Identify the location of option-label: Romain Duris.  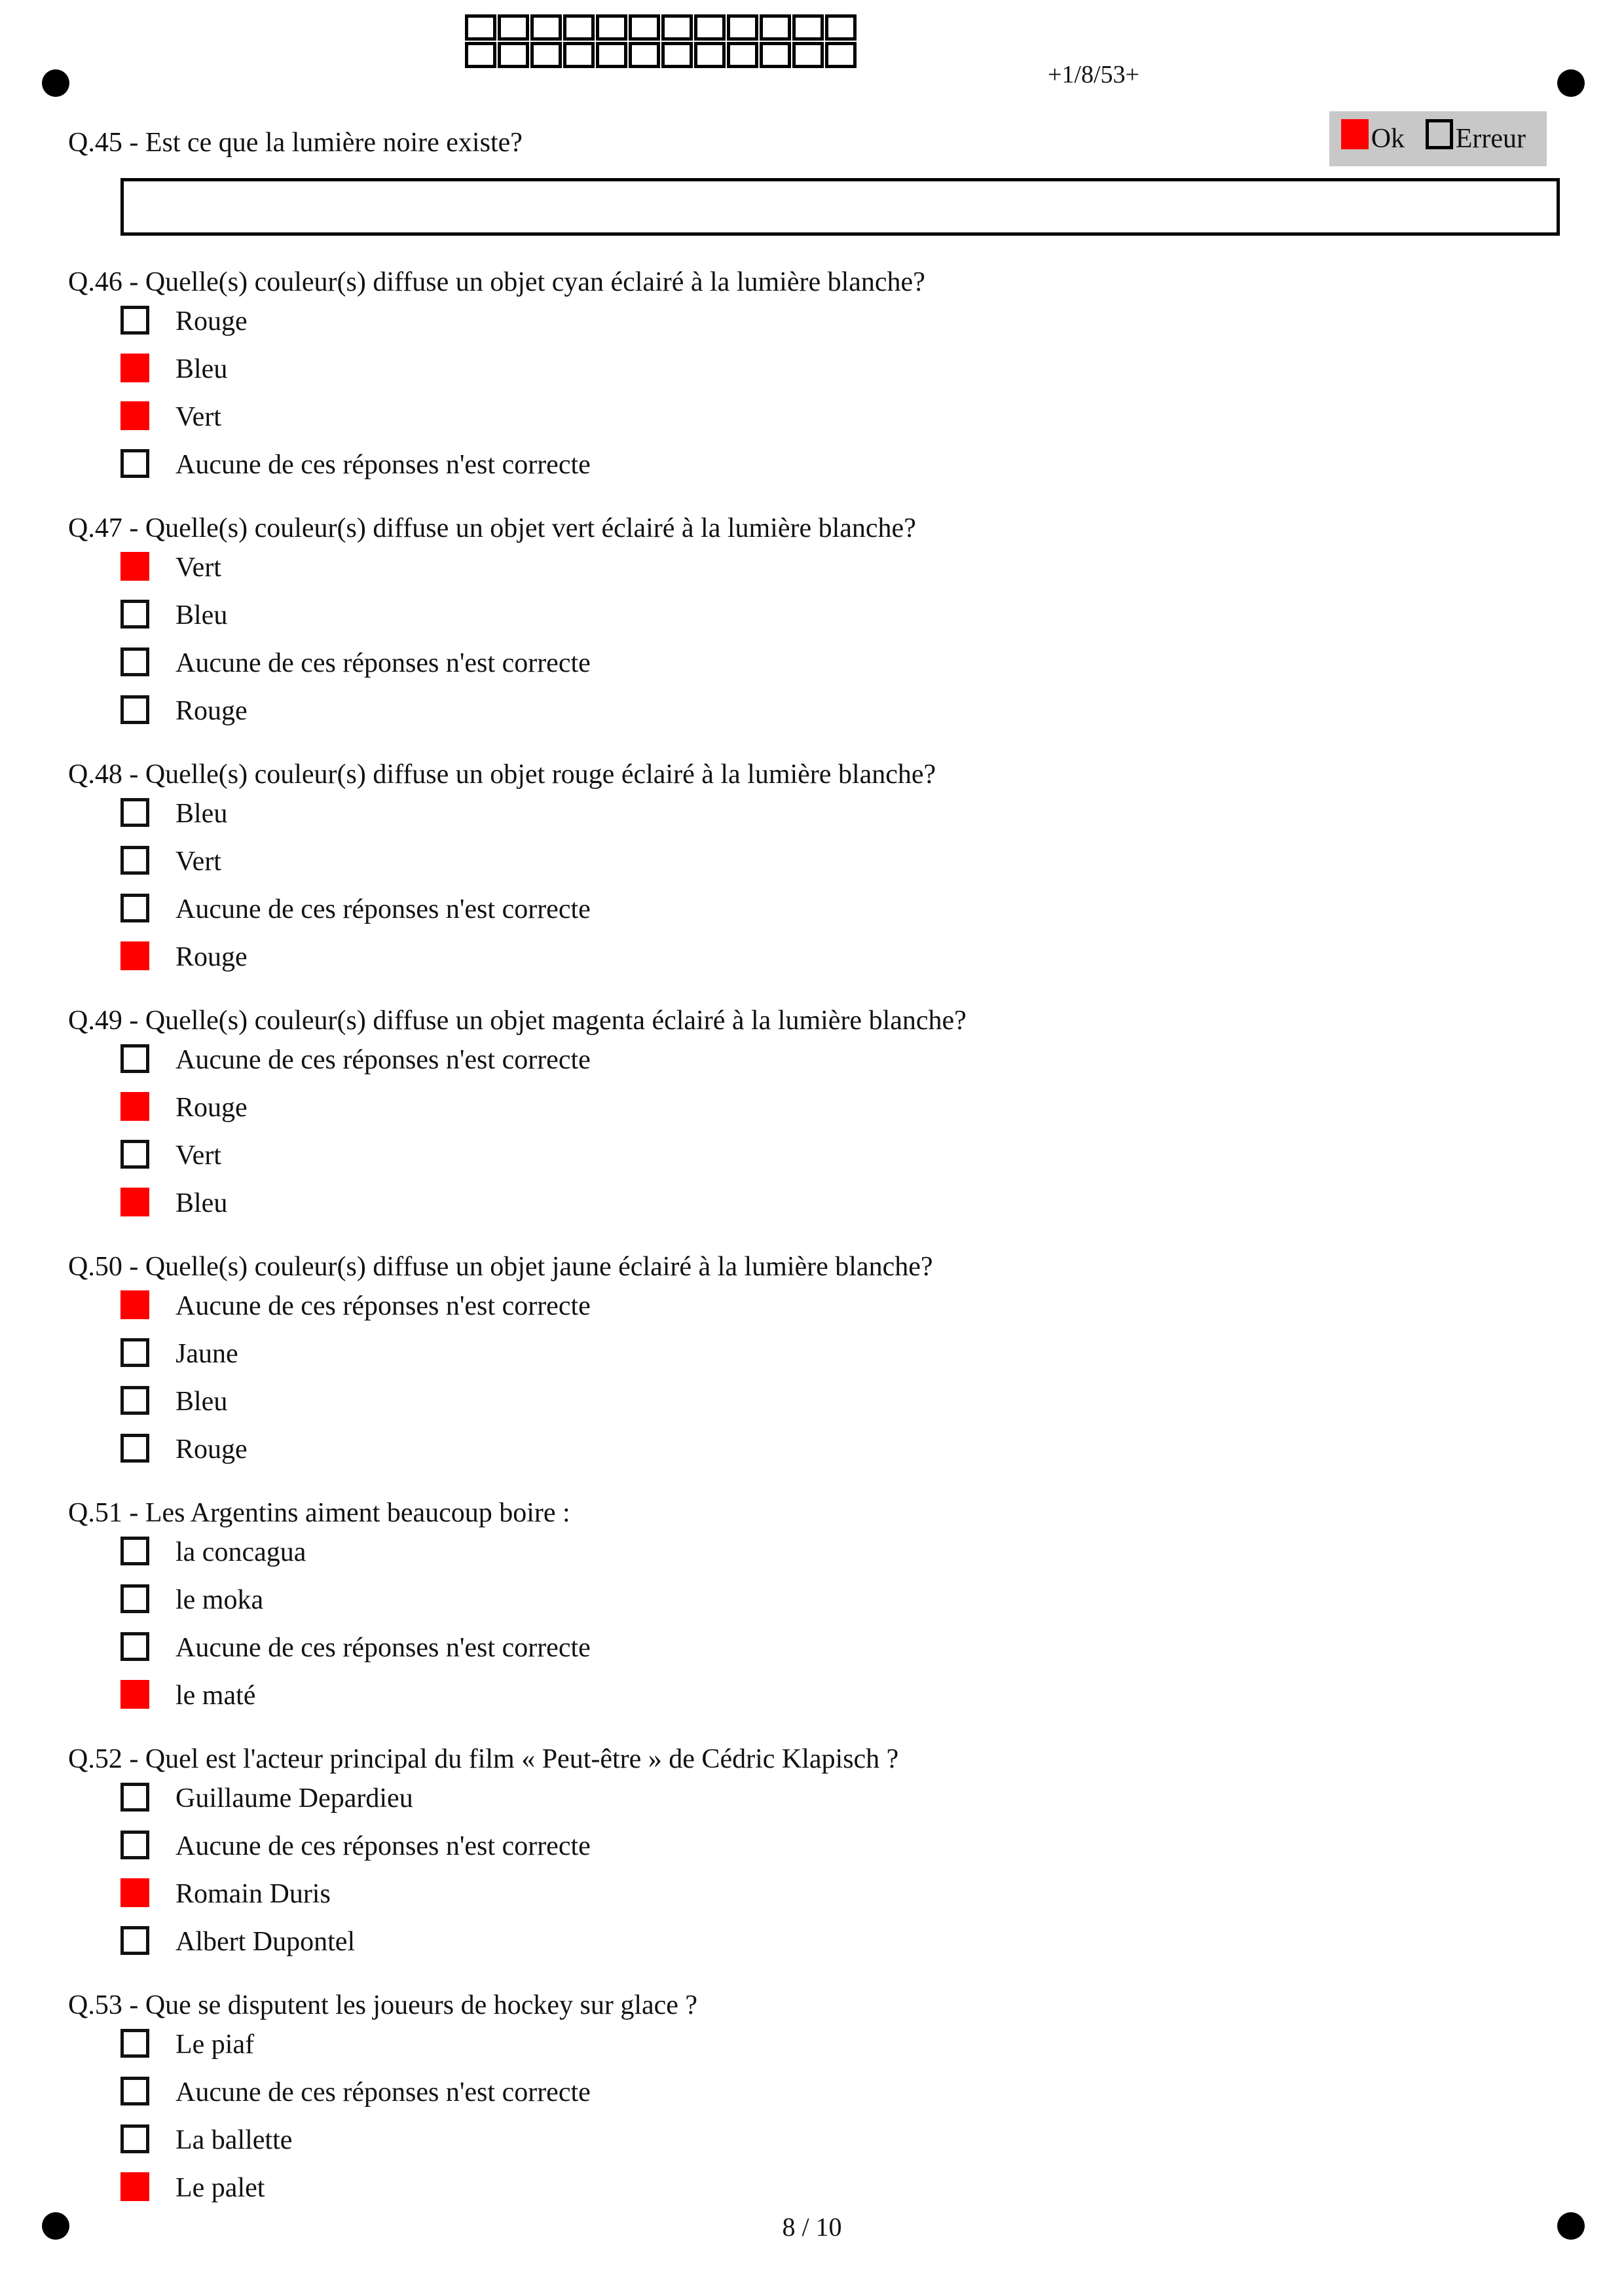
(253, 1894).